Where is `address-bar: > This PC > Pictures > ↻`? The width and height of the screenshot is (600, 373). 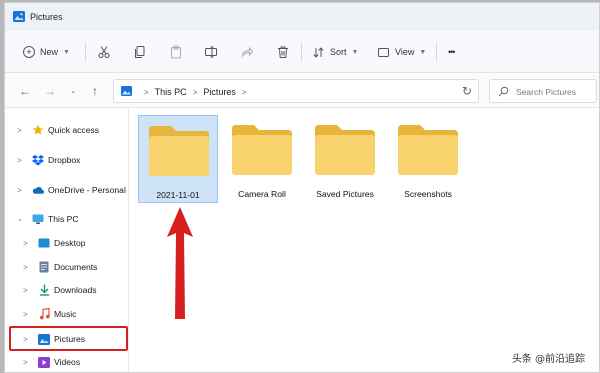
address-bar: > This PC > Pictures > ↻ is located at coordinates (296, 91).